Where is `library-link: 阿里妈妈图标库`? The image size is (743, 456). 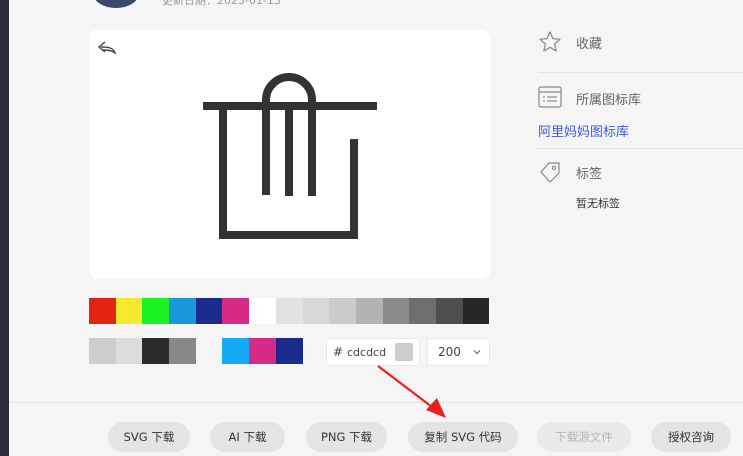
library-link: 阿里妈妈图标库 is located at coordinates (583, 130).